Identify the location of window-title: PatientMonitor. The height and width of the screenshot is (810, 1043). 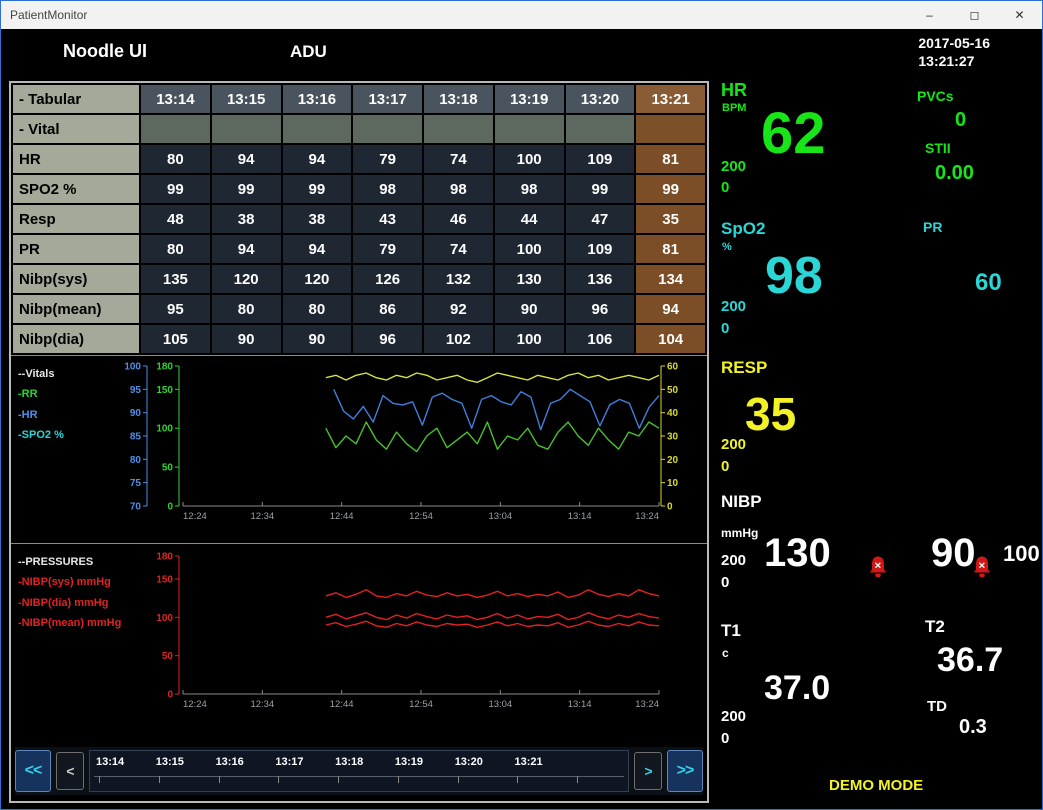
(49, 15).